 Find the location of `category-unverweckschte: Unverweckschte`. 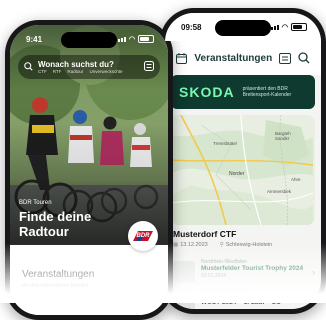

category-unverweckschte: Unverweckschte is located at coordinates (105, 71).